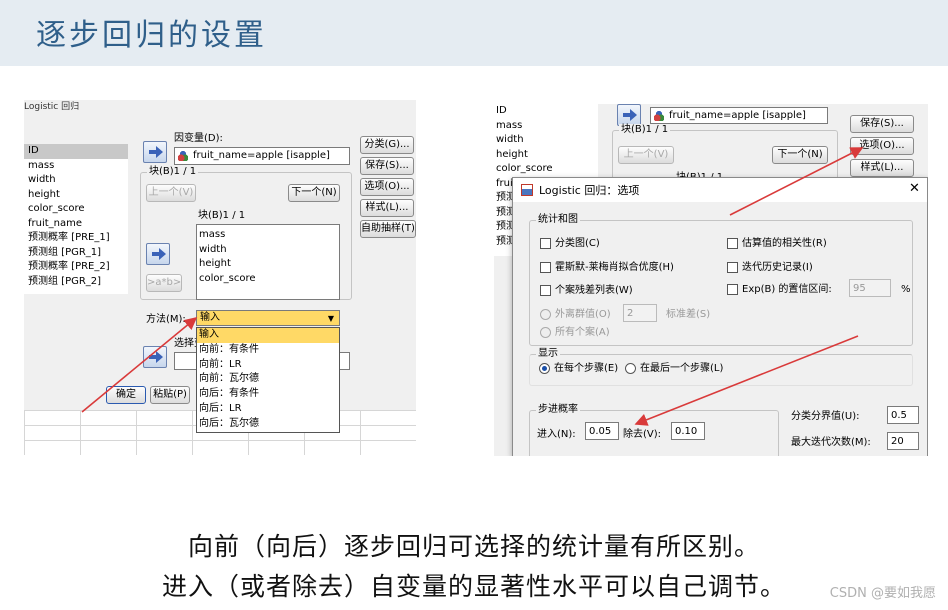  Describe the element at coordinates (268, 424) in the screenshot. I see `dropdown-option: 向后：瓦尔德` at that location.